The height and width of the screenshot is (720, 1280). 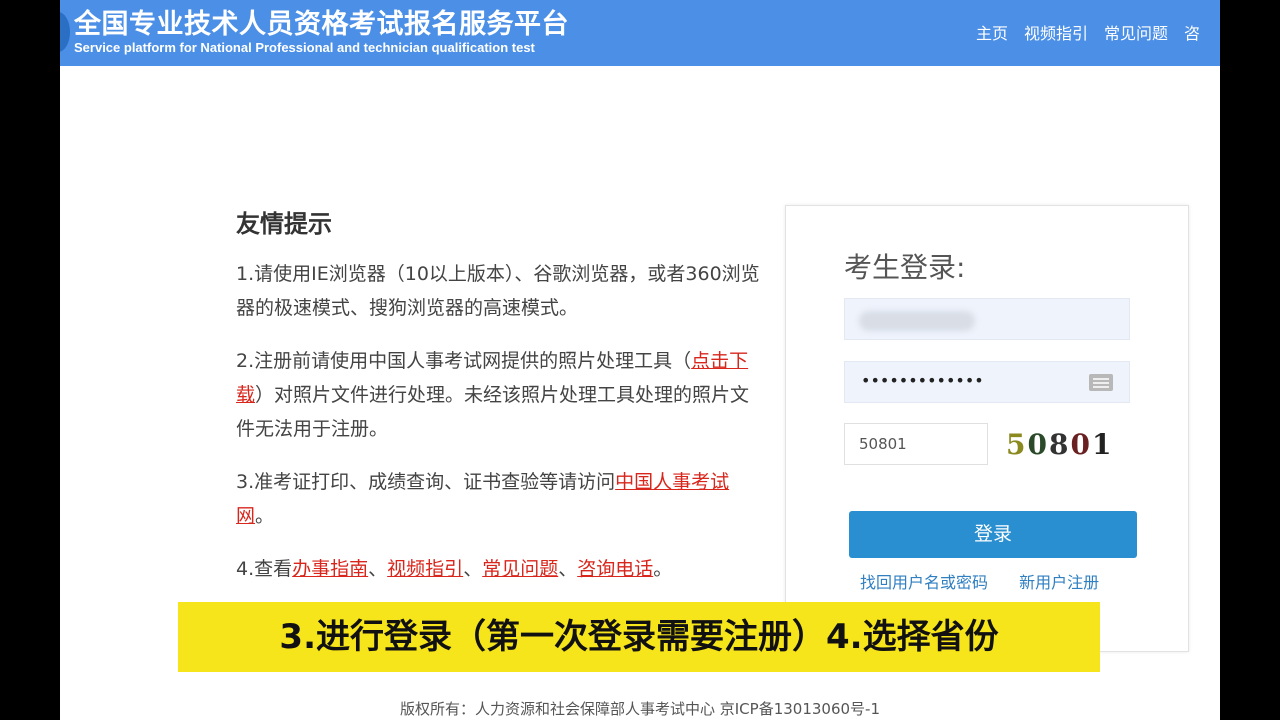 What do you see at coordinates (501, 499) in the screenshot?
I see `tip-3: 3.准考证打印、成绩查询、证书查验等请访问中国人事考试网。` at bounding box center [501, 499].